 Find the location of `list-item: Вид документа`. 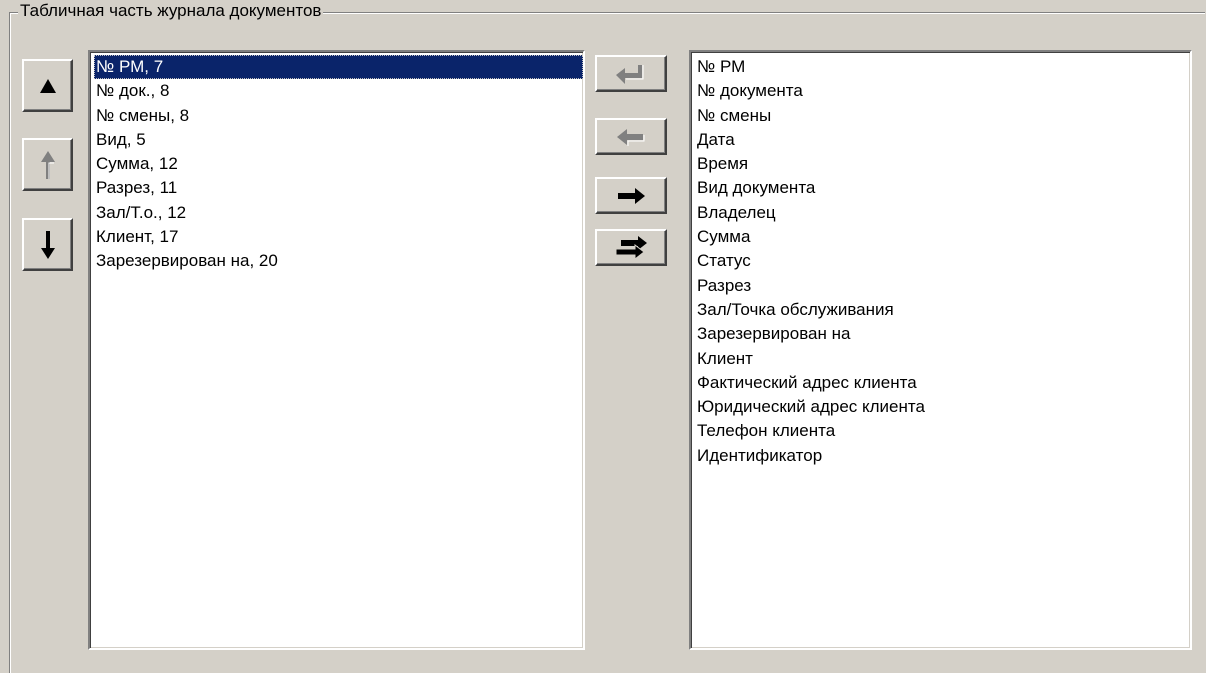

list-item: Вид документа is located at coordinates (942, 188).